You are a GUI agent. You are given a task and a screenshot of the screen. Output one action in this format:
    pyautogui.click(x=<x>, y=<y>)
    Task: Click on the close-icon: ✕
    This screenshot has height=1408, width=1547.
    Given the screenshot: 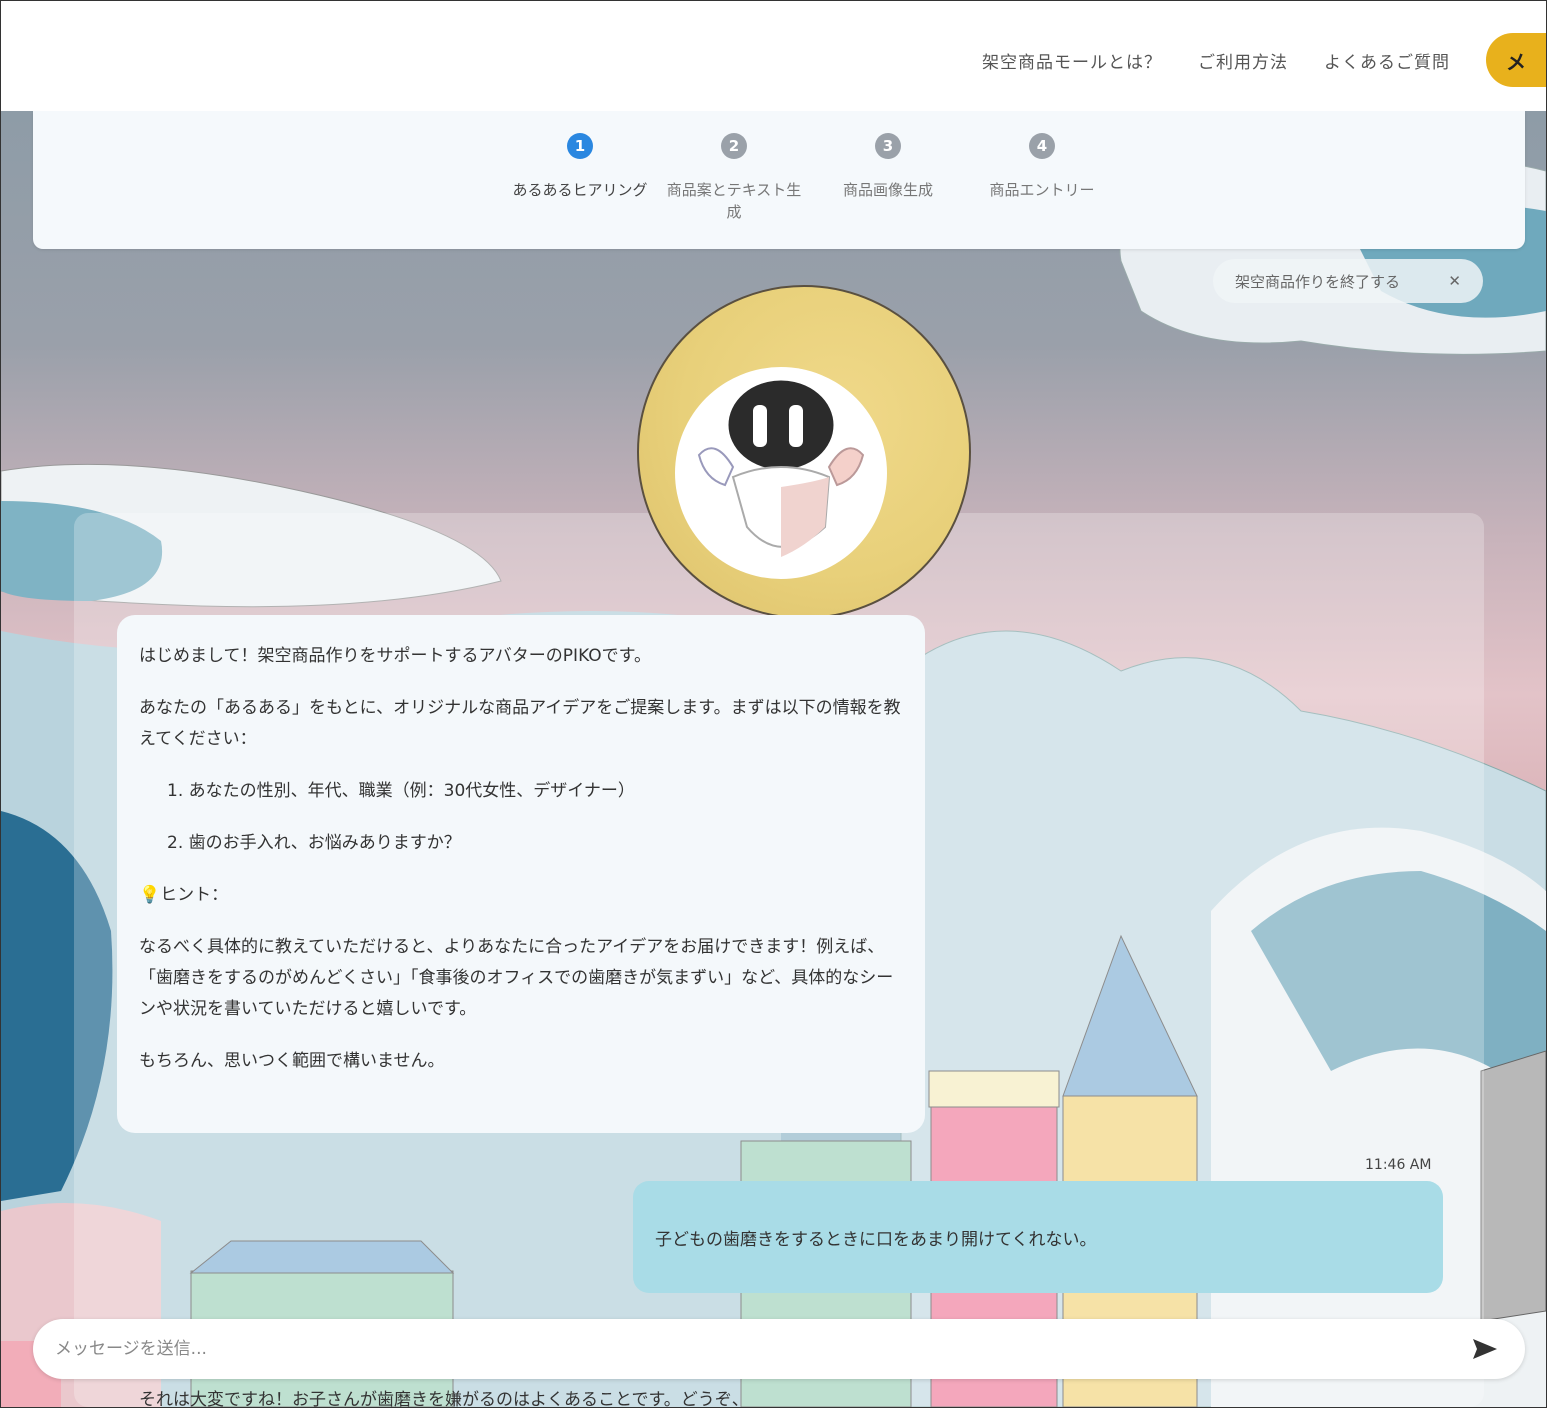 What is the action you would take?
    pyautogui.click(x=1454, y=281)
    